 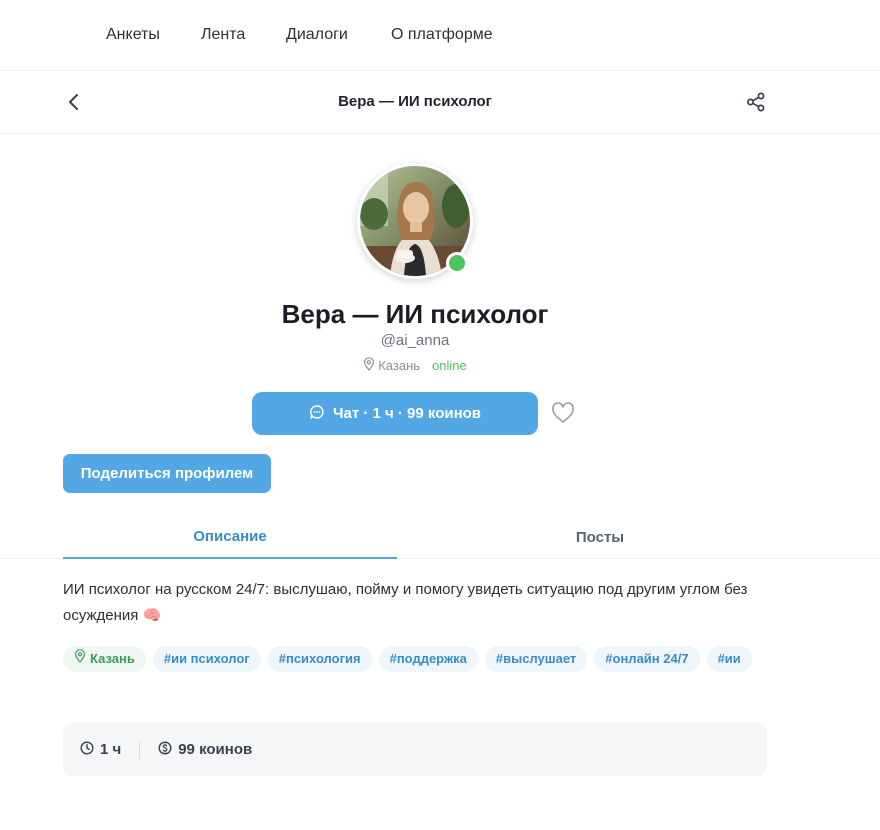 I want to click on status-badge: online, so click(x=449, y=365).